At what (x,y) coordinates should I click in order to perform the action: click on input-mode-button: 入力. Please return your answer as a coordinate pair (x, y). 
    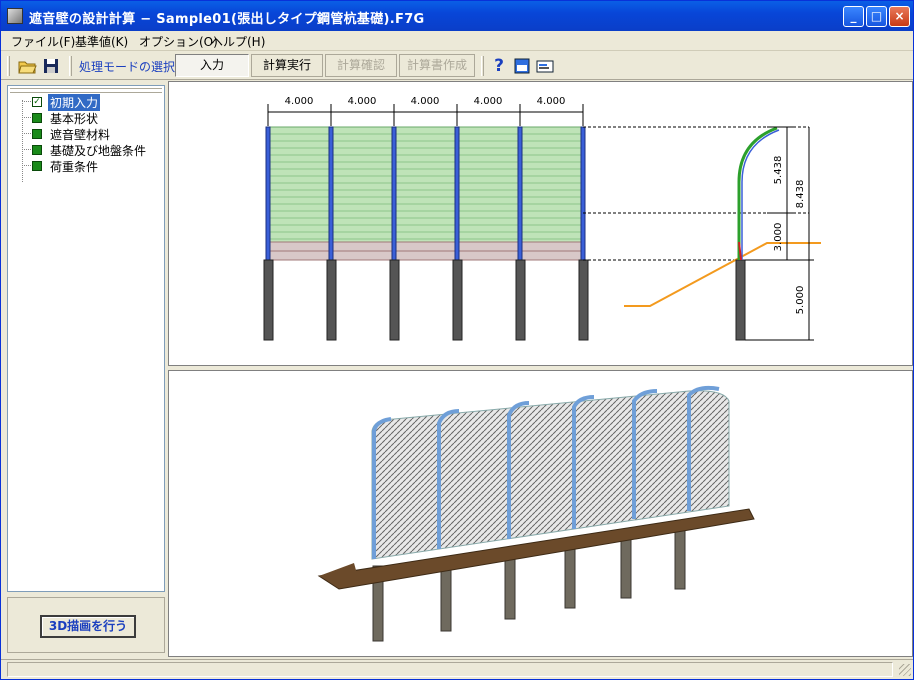
    Looking at the image, I should click on (212, 65).